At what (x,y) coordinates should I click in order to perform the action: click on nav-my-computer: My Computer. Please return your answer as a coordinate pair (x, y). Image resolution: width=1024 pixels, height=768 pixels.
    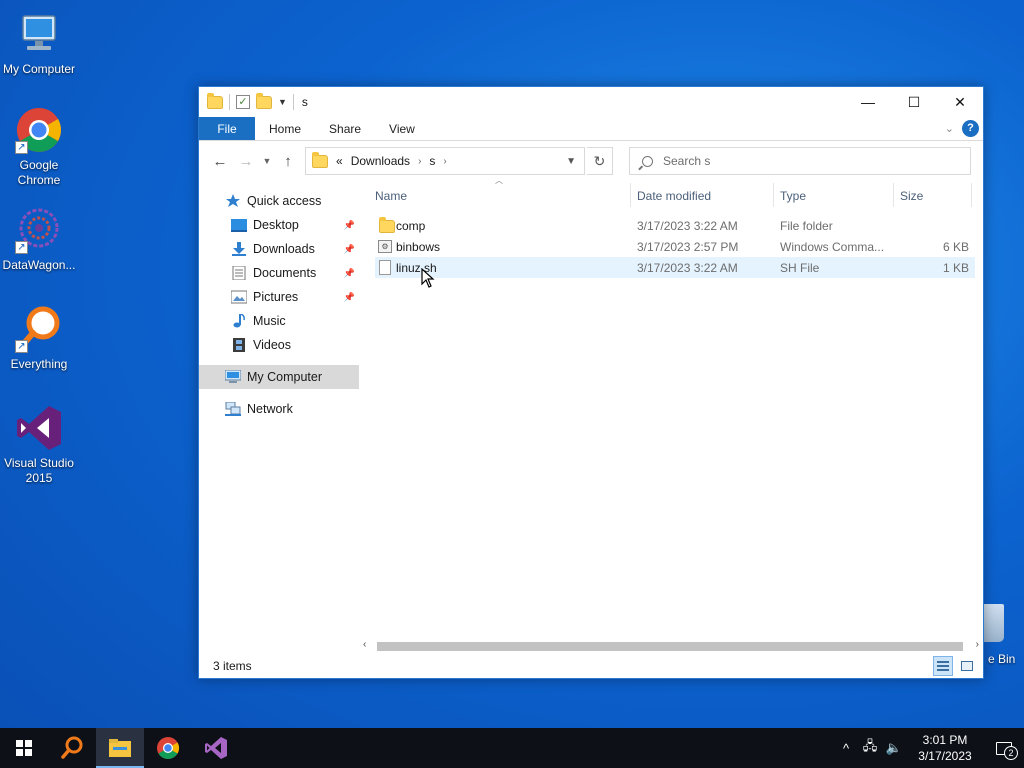
    Looking at the image, I should click on (279, 377).